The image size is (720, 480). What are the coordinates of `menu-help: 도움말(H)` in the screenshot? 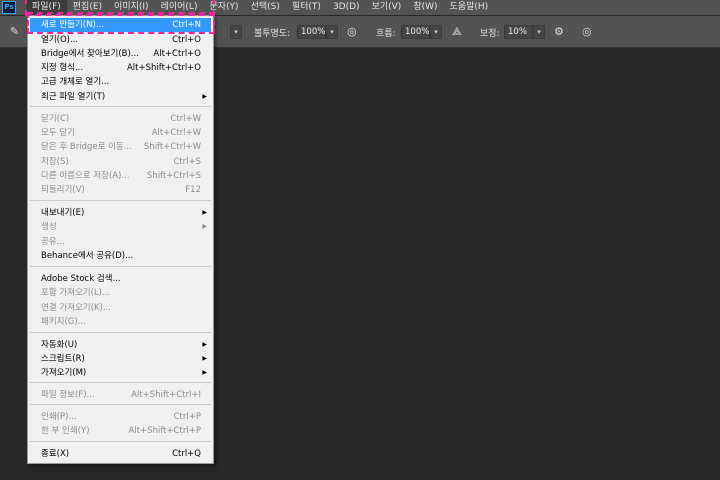 It's located at (469, 7).